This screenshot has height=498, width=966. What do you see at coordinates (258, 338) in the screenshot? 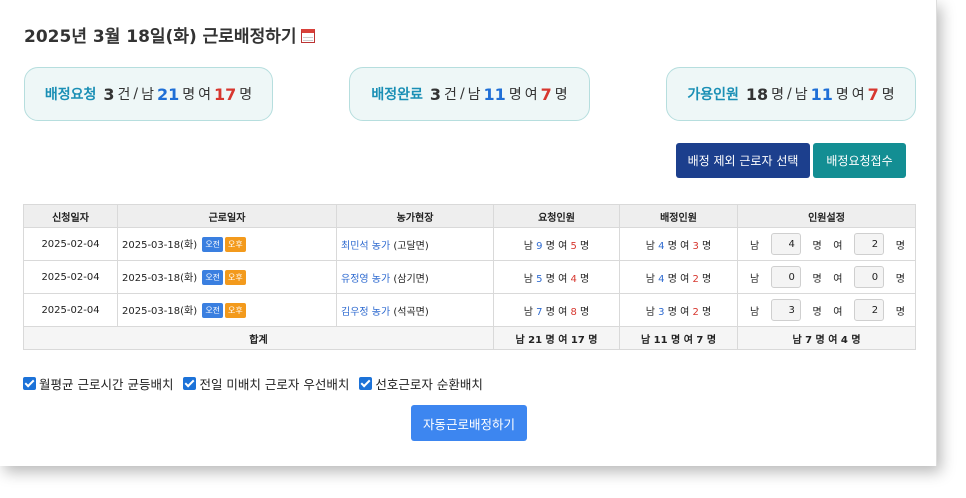
I see `total-label: 합계` at bounding box center [258, 338].